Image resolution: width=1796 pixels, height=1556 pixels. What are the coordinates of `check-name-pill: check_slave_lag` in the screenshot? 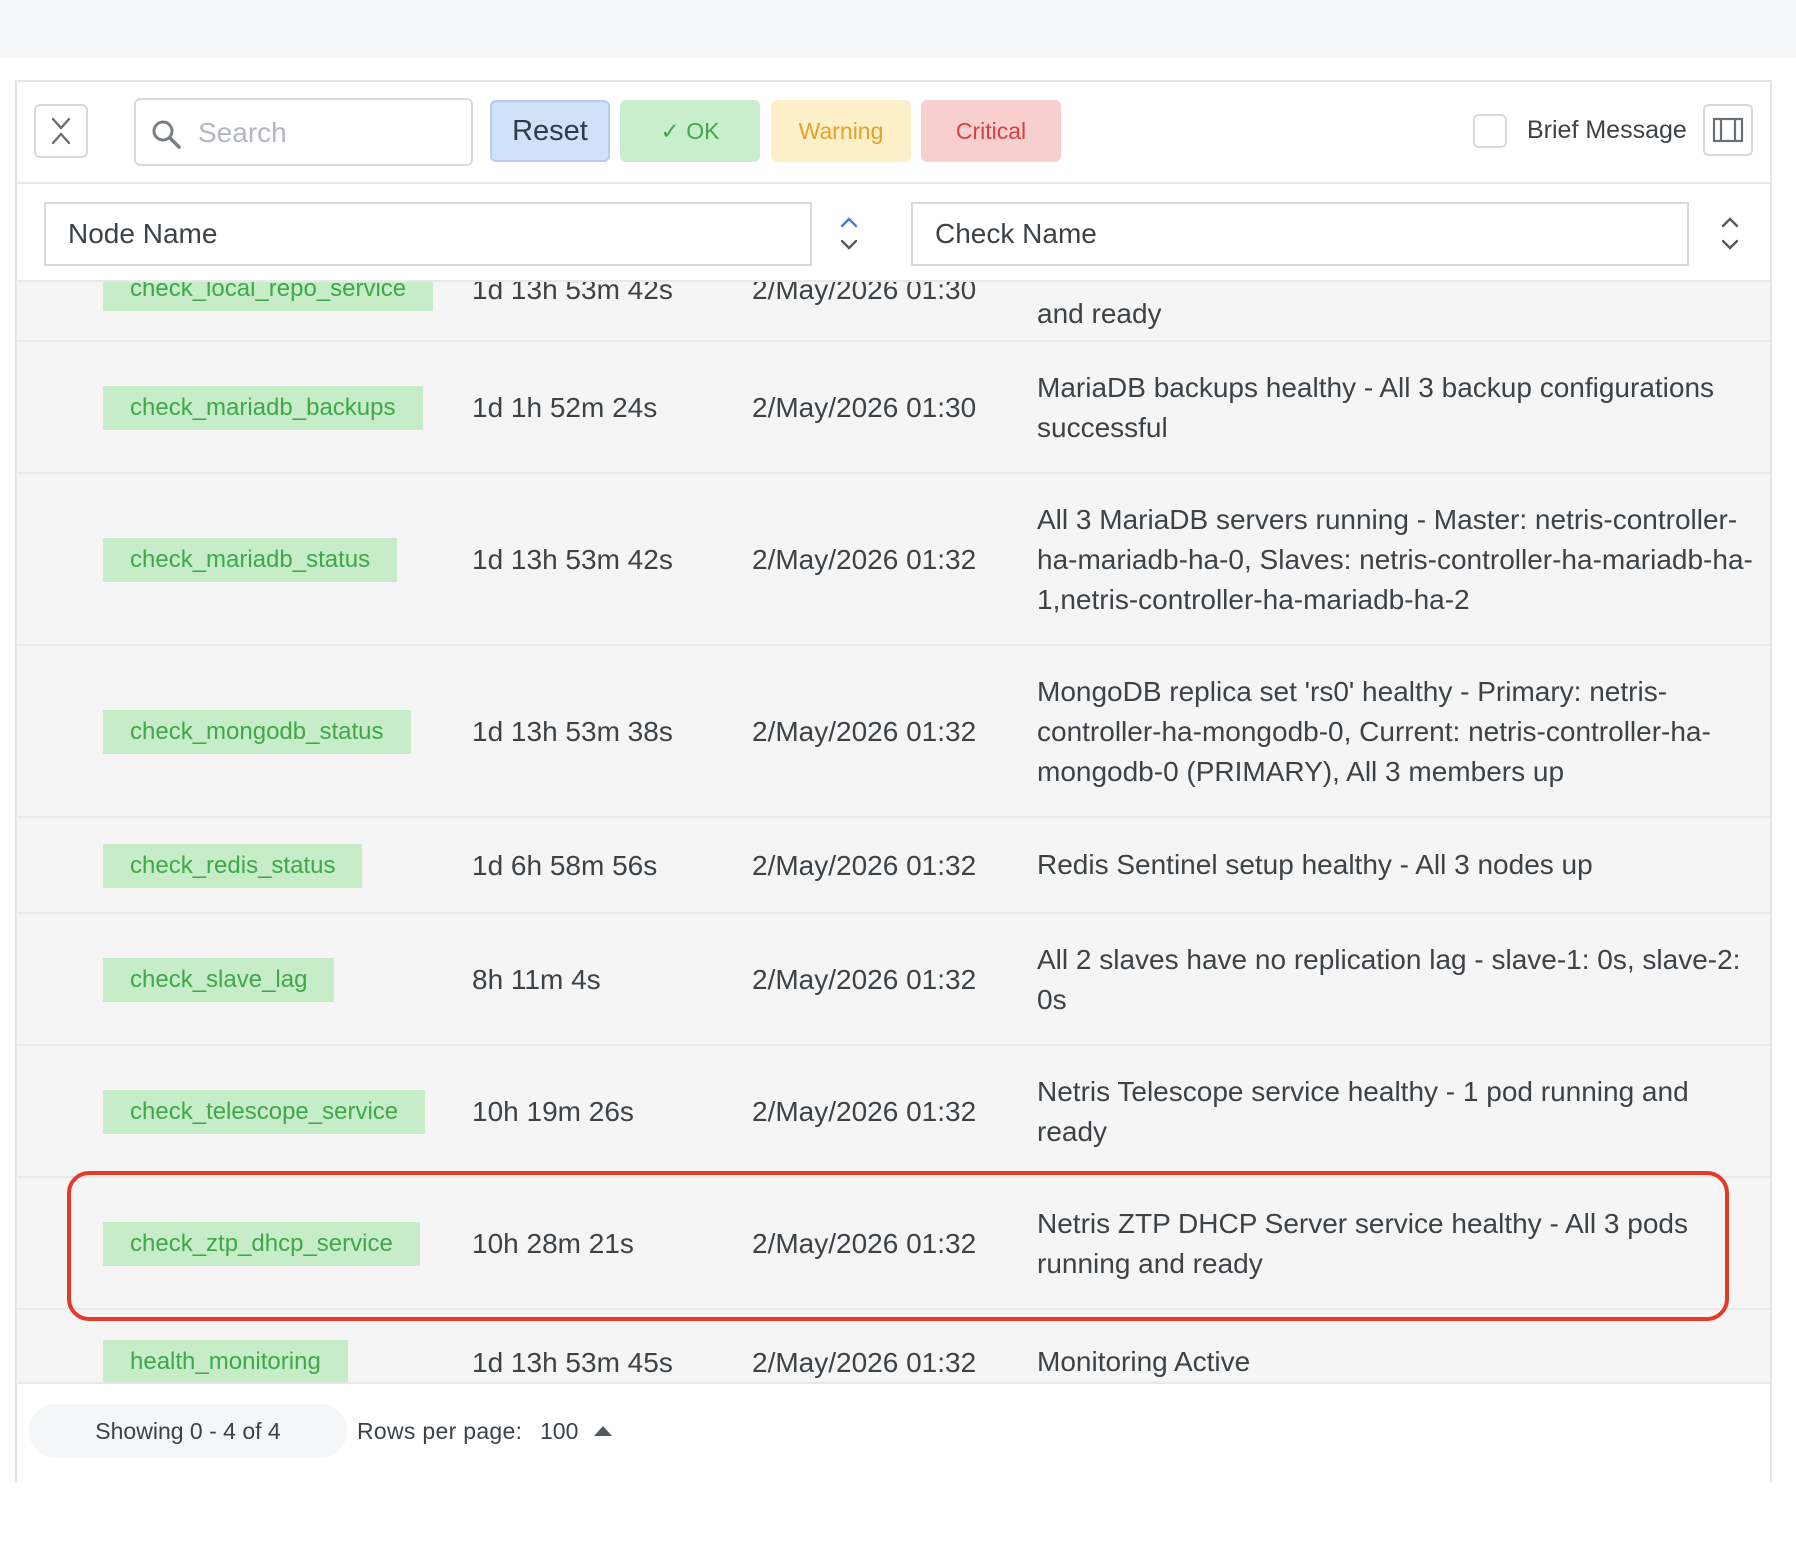 It's located at (219, 980).